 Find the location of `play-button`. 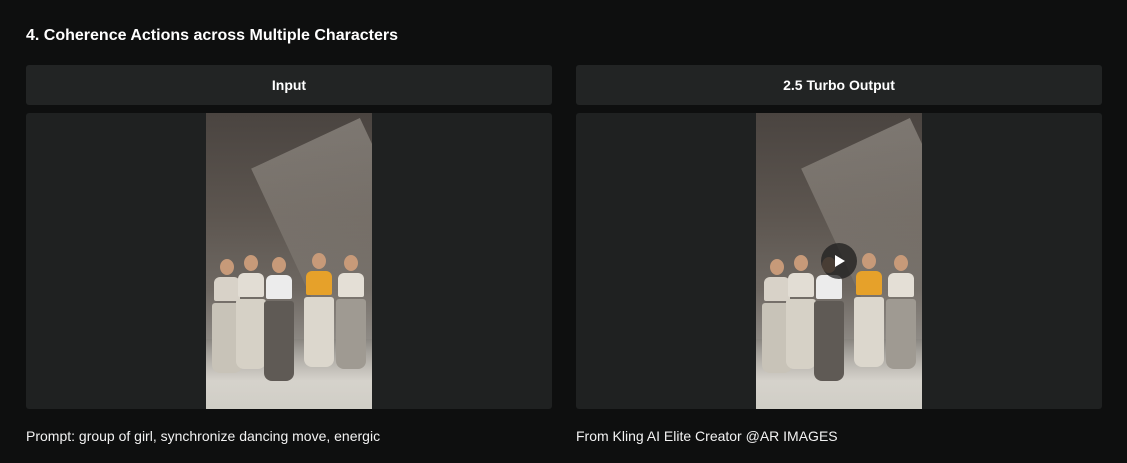

play-button is located at coordinates (839, 261).